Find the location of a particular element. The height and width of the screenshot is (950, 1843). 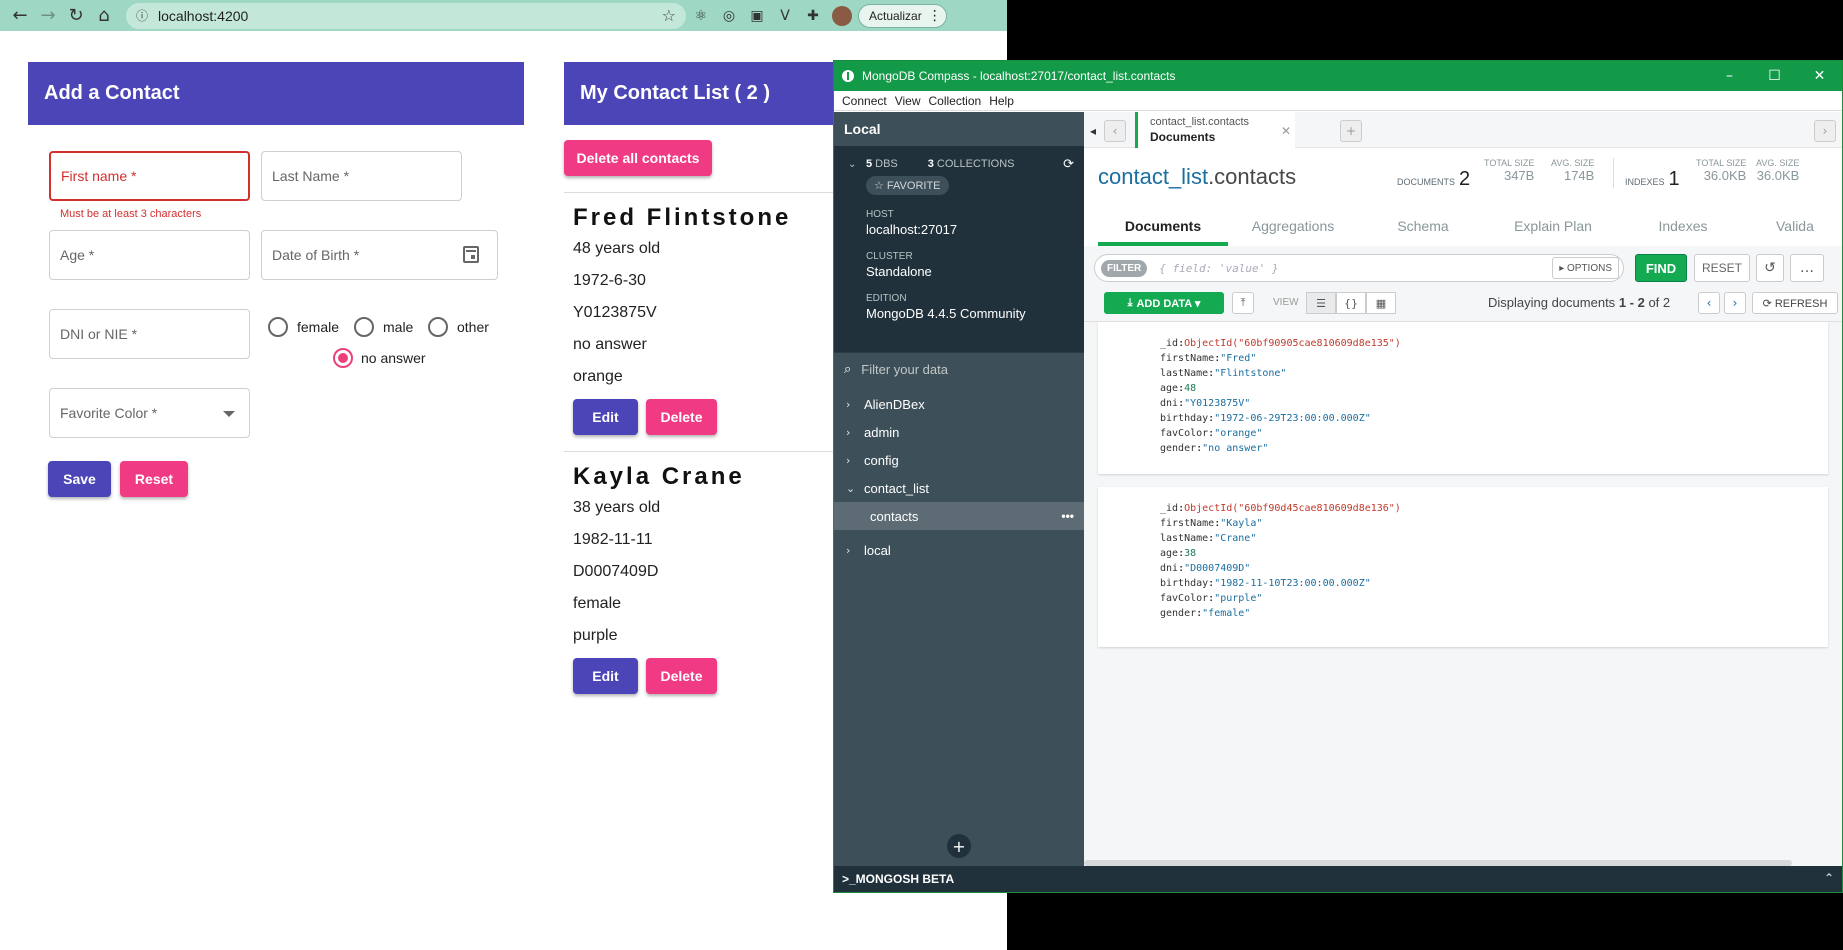

gender-label-no-answer: no answer is located at coordinates (393, 358).